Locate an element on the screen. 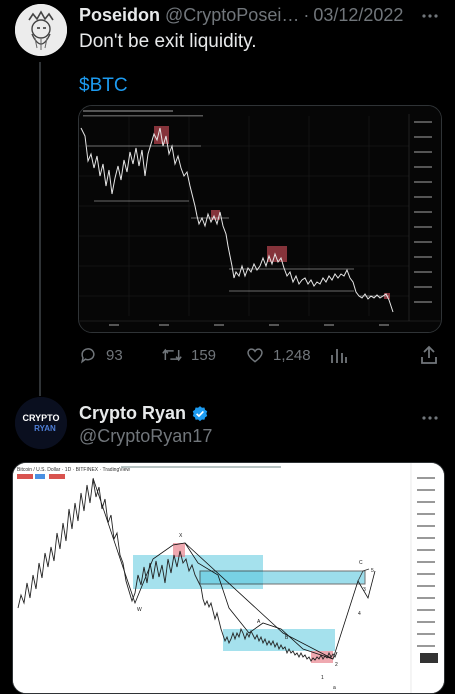  tweet1-more-icon is located at coordinates (430, 15).